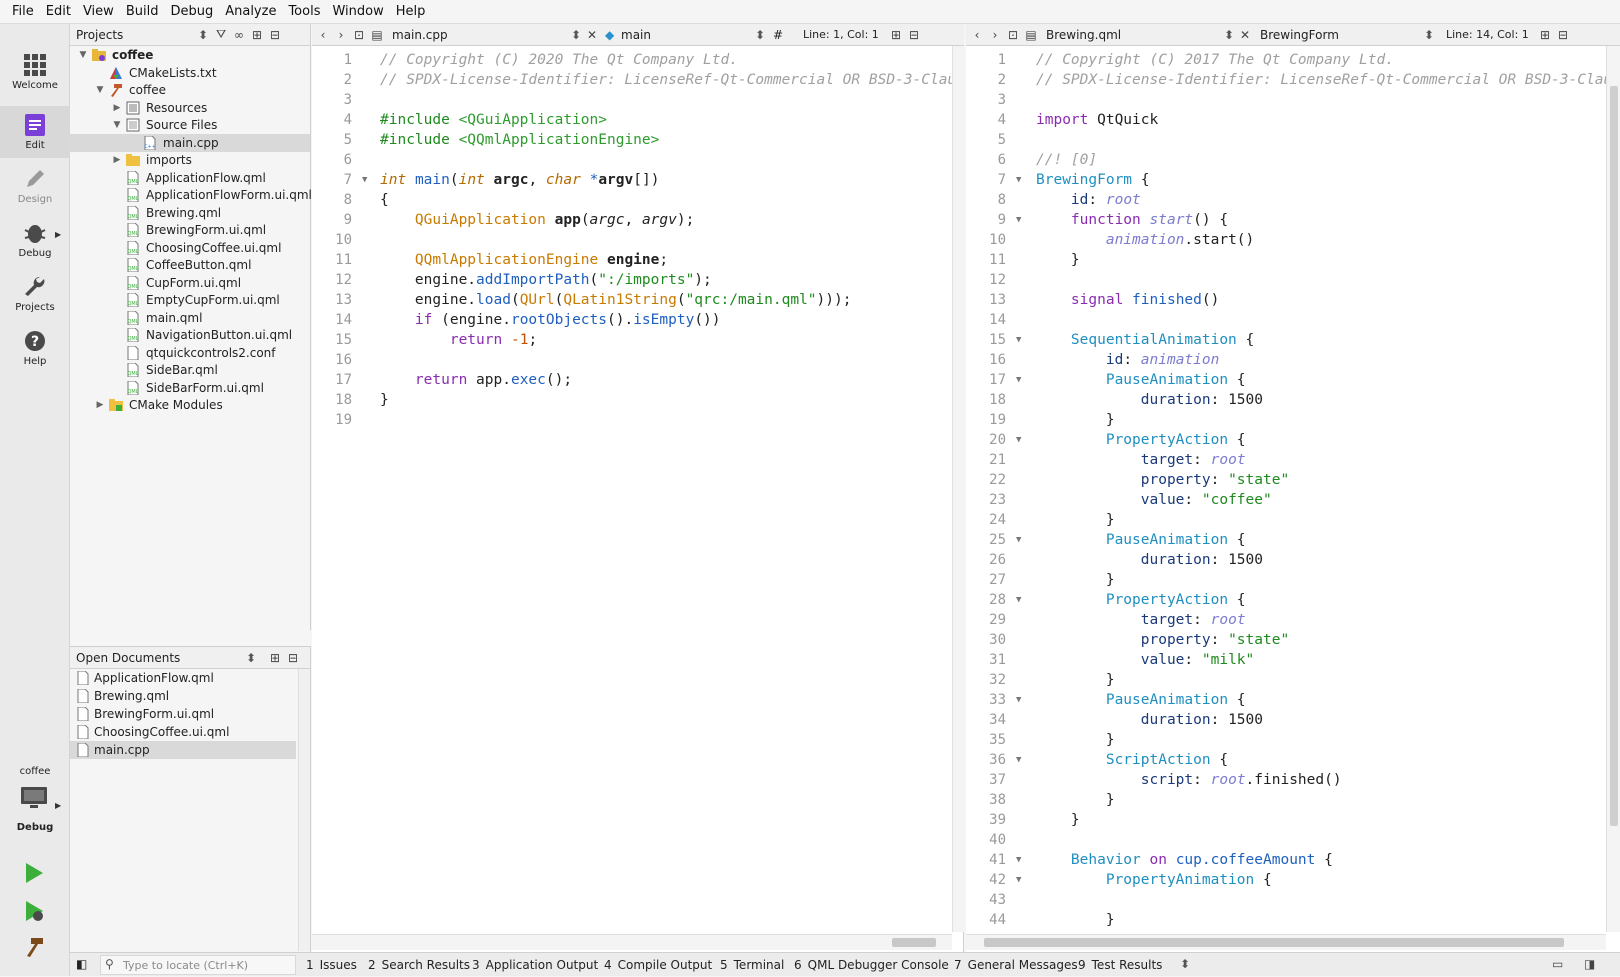 This screenshot has width=1620, height=977. Describe the element at coordinates (183, 696) in the screenshot. I see `open-document-item: Brewing.qml` at that location.